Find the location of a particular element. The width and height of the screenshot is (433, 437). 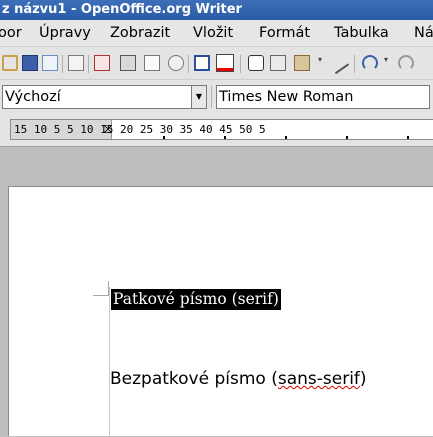

copy-icon is located at coordinates (278, 63).